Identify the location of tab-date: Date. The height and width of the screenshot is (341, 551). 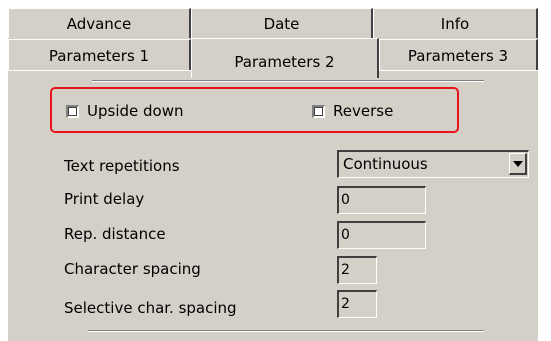
(282, 23).